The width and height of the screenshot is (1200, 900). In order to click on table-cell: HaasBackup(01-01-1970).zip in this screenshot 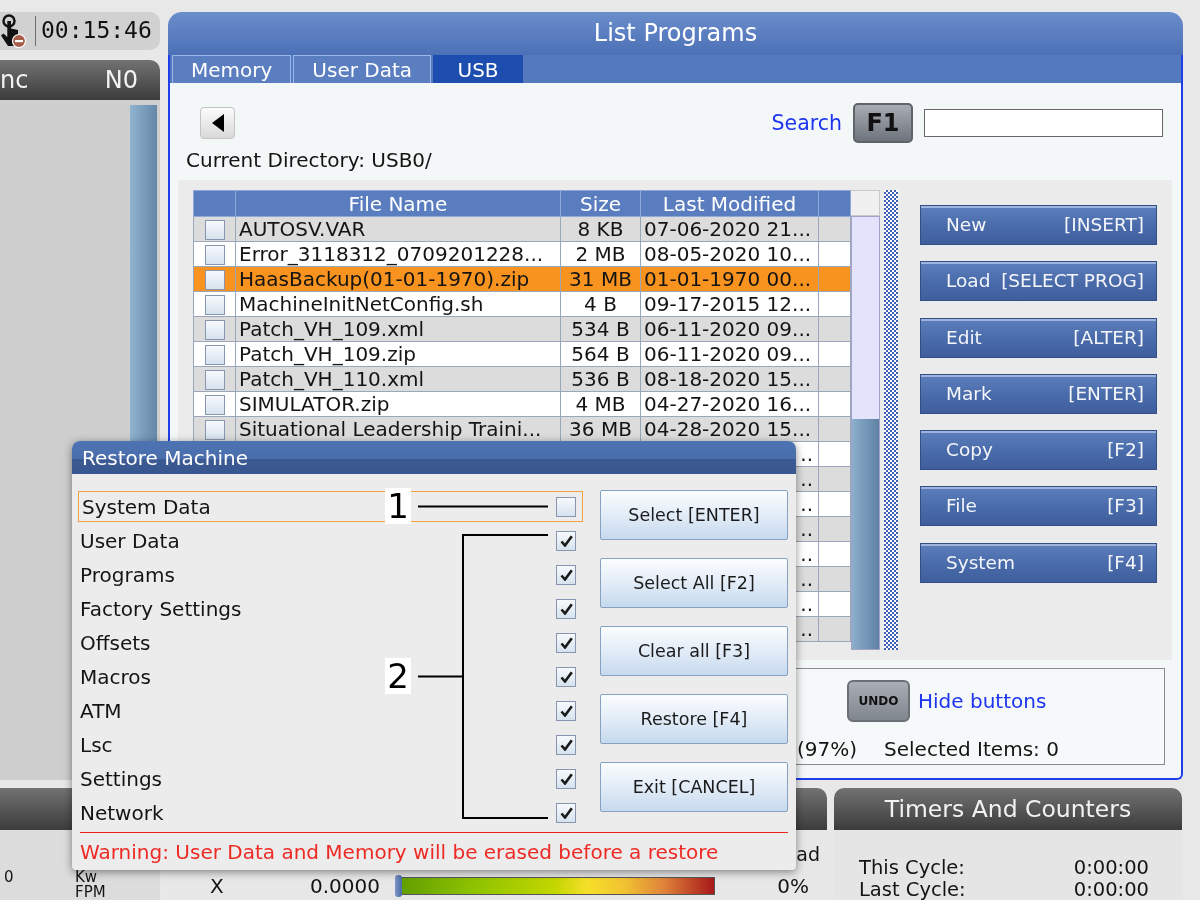, I will do `click(398, 279)`.